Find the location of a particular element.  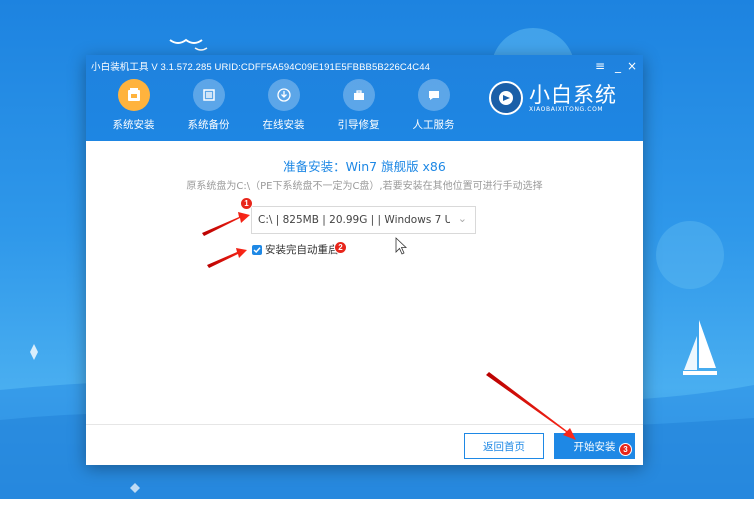

backup-icon is located at coordinates (208, 95).